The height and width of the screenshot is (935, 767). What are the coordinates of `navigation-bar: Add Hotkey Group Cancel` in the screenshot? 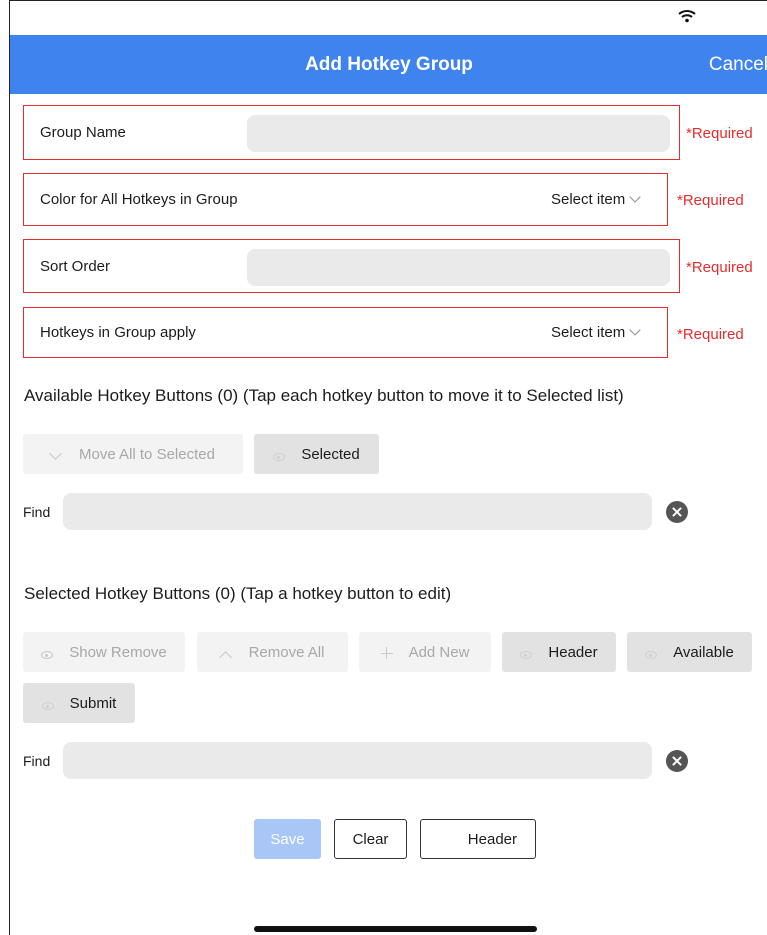 It's located at (388, 64).